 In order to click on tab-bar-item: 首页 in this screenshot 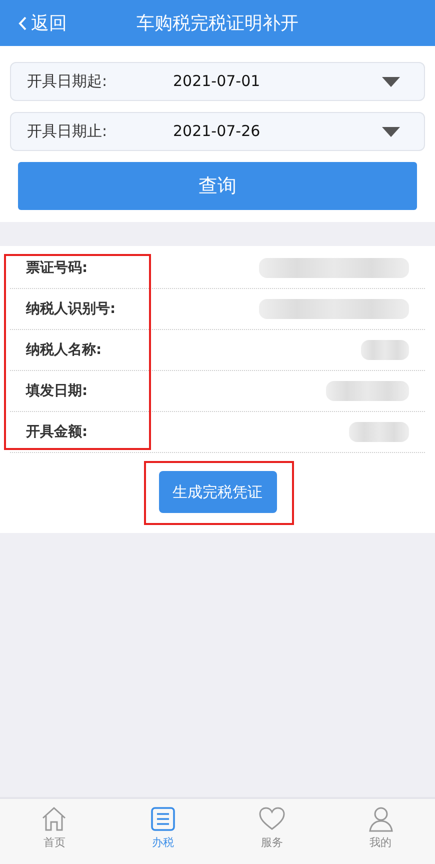, I will do `click(54, 831)`.